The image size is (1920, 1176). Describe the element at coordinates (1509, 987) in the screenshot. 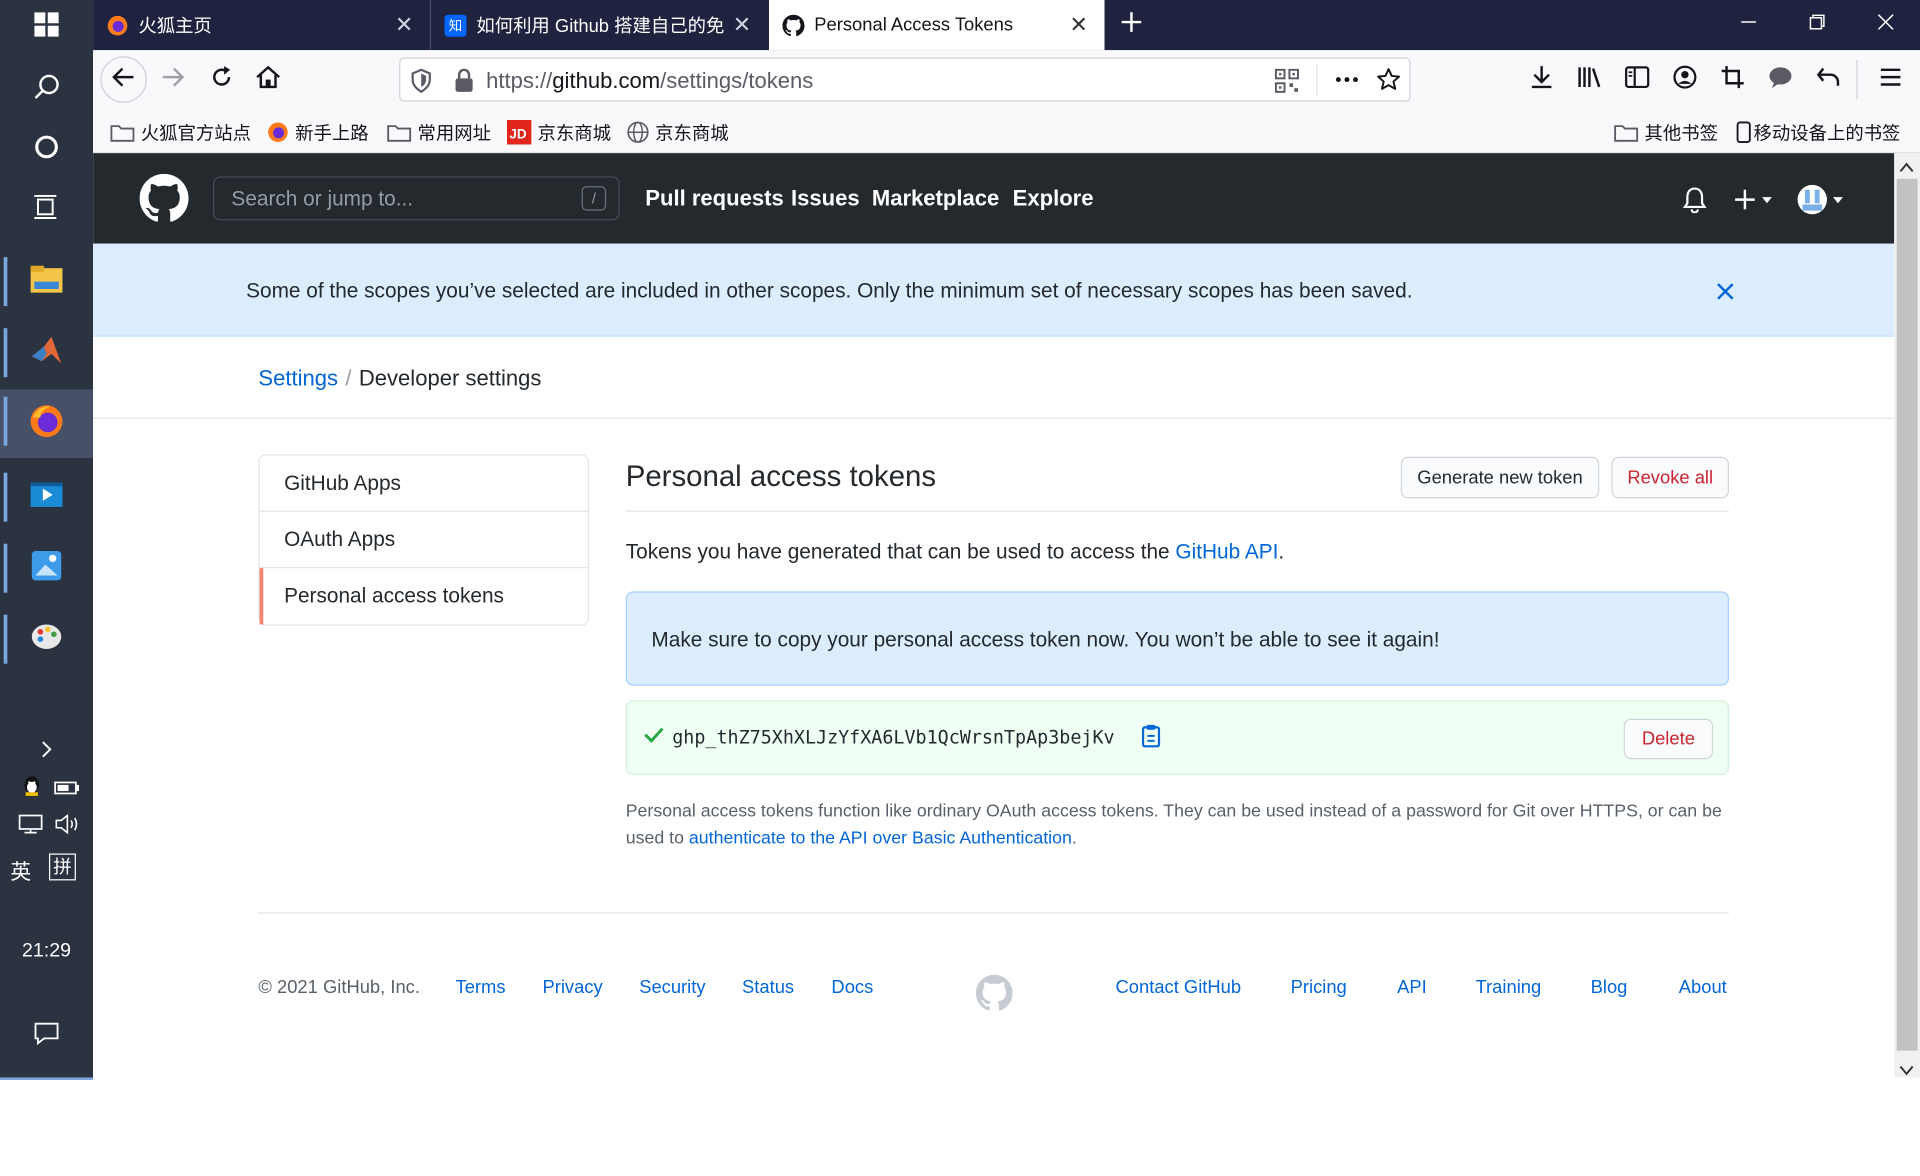

I see `footer-link-training: Training` at that location.